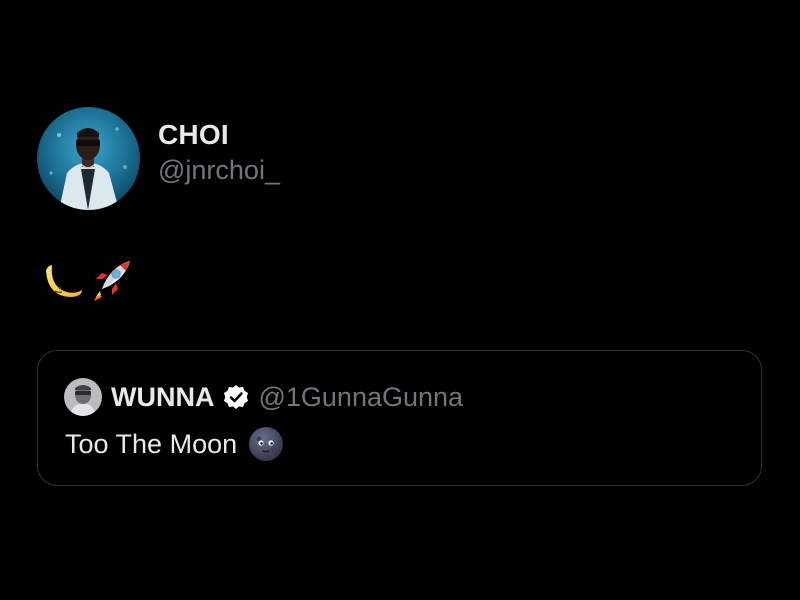  I want to click on crescent-moon-emoji, so click(61, 280).